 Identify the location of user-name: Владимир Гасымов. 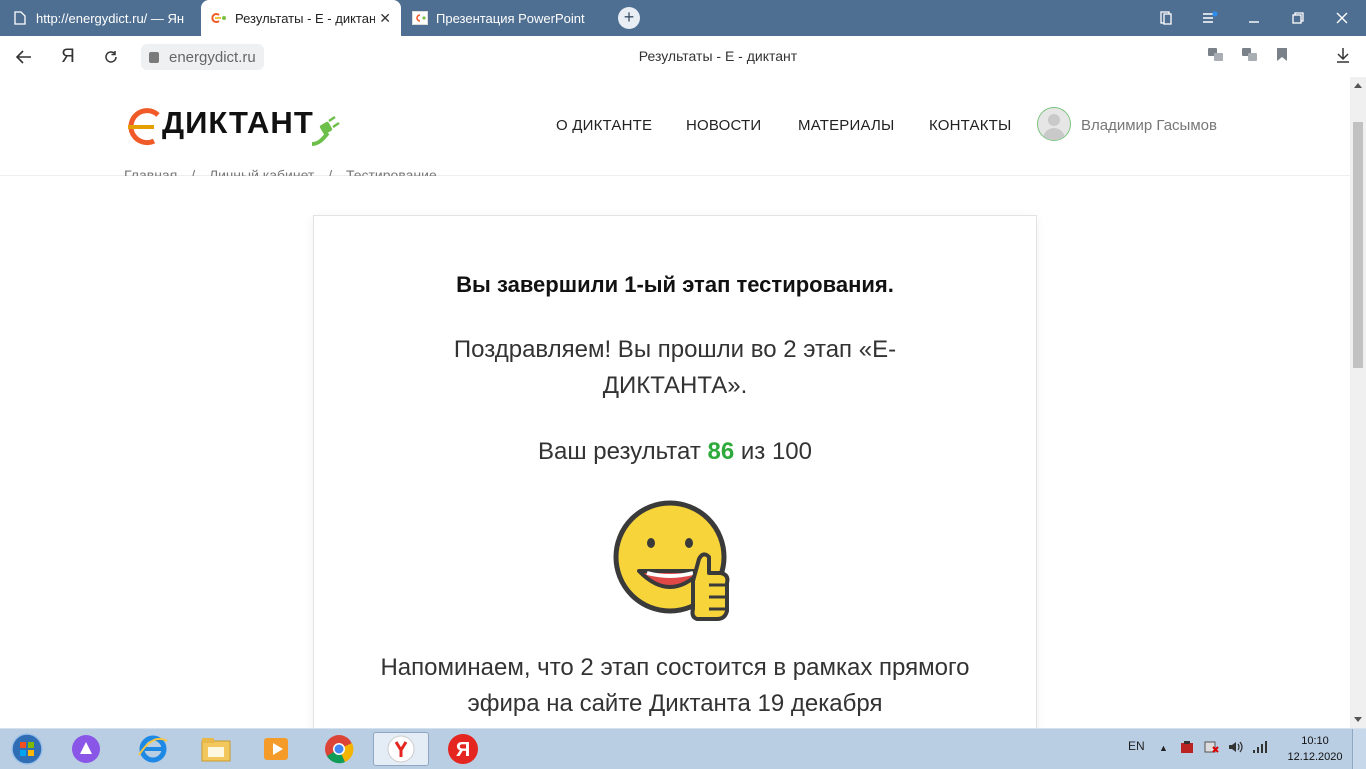
(1149, 125).